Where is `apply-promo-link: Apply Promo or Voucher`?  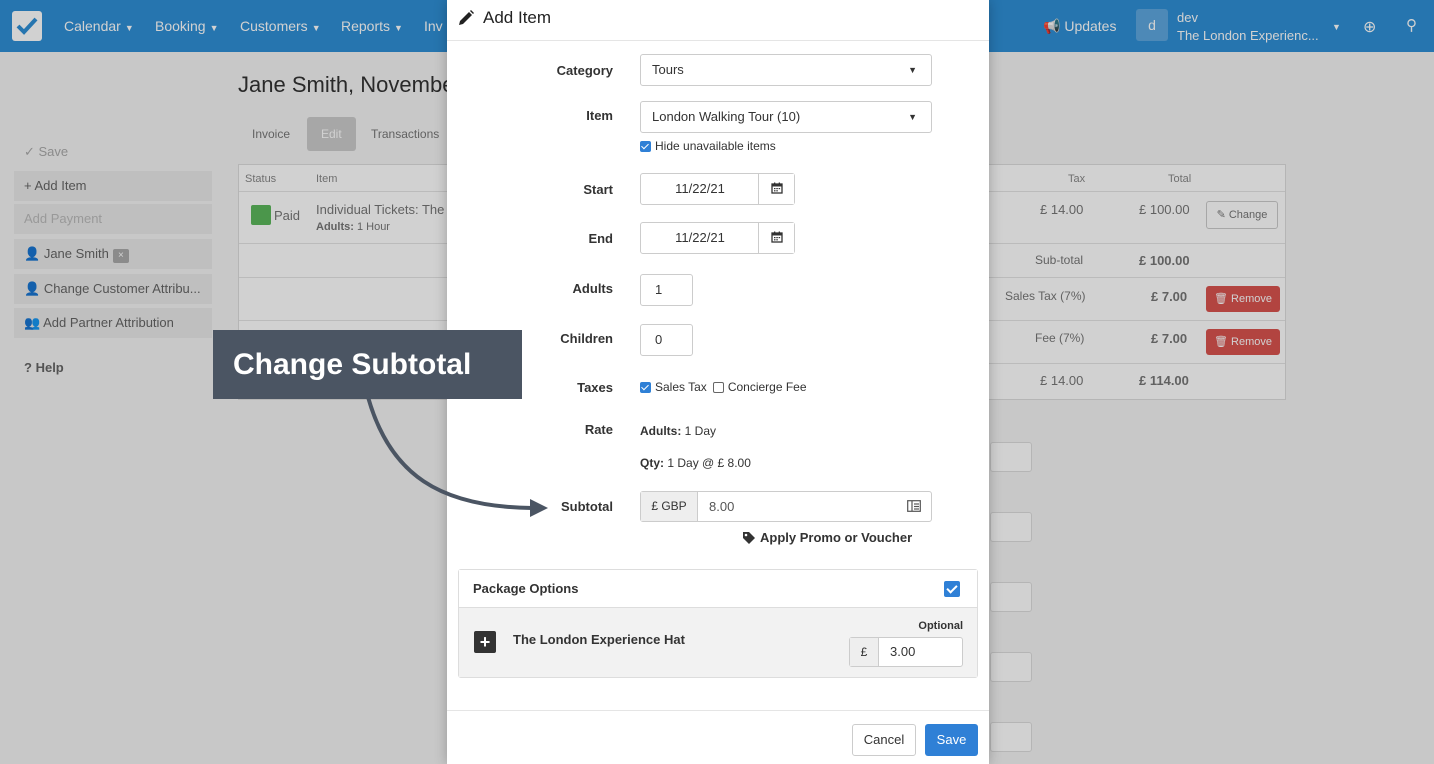 apply-promo-link: Apply Promo or Voucher is located at coordinates (827, 537).